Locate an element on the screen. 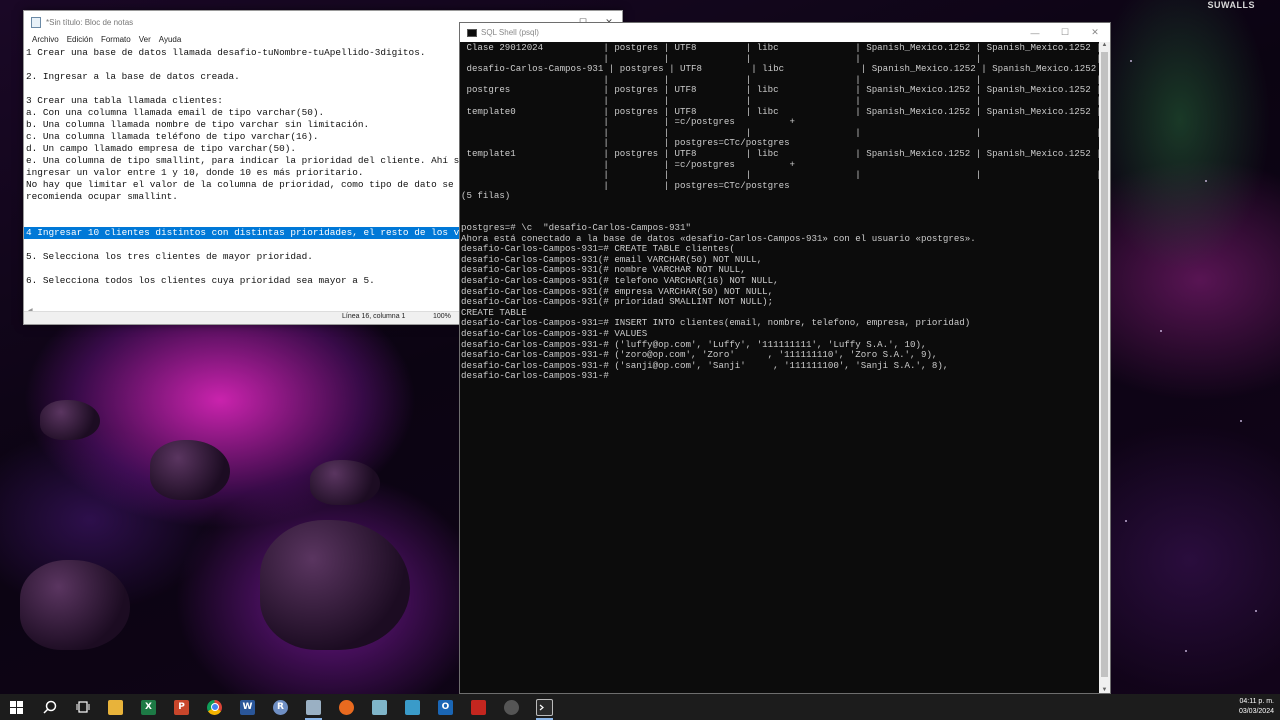 The height and width of the screenshot is (720, 1280). taskbar-item: R is located at coordinates (280, 707).